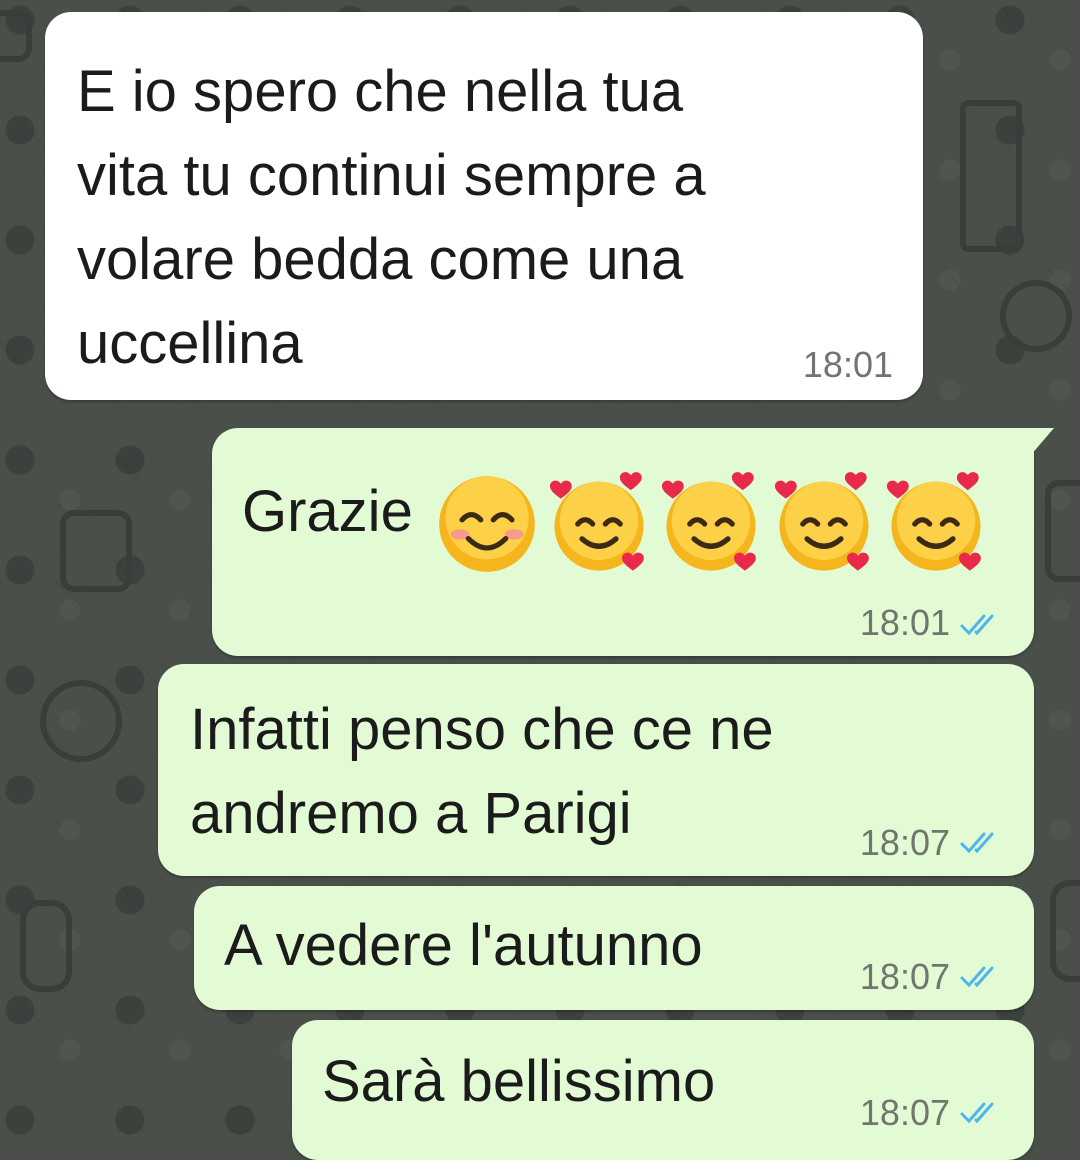 This screenshot has height=1160, width=1080. I want to click on message-text: Grazie, so click(327, 511).